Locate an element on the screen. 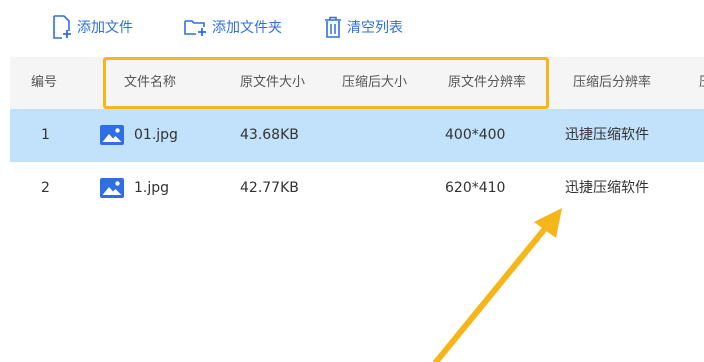  row-original-resolution: 620*410 is located at coordinates (475, 188).